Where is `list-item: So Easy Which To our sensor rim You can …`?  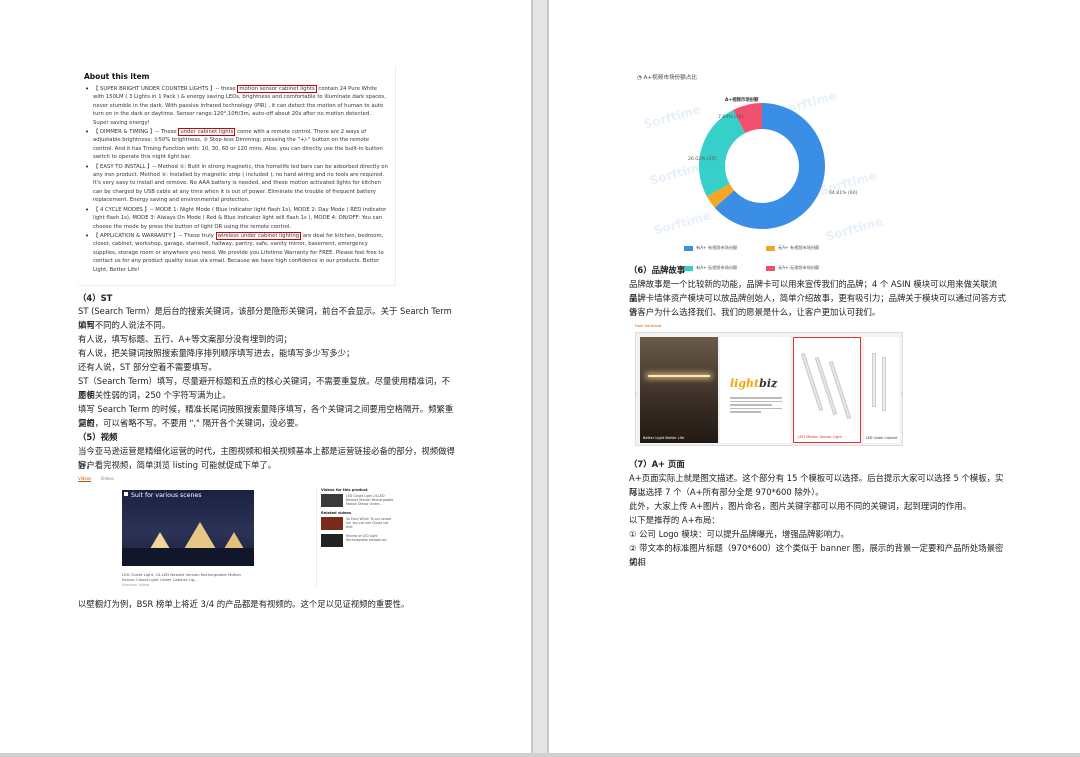 list-item: So Easy Which To our sensor rim You can … is located at coordinates (356, 524).